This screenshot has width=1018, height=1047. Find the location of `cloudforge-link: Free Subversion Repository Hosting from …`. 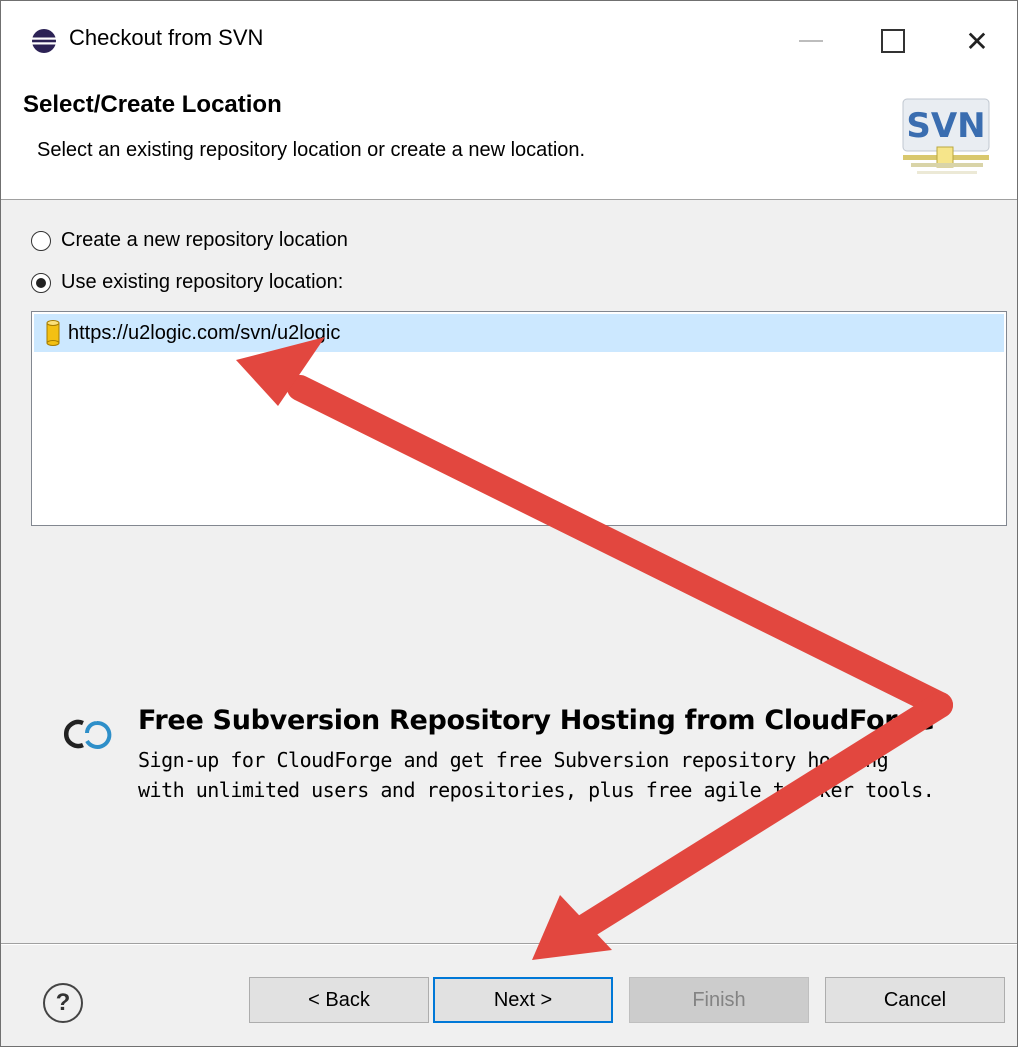

cloudforge-link: Free Subversion Repository Hosting from … is located at coordinates (536, 720).